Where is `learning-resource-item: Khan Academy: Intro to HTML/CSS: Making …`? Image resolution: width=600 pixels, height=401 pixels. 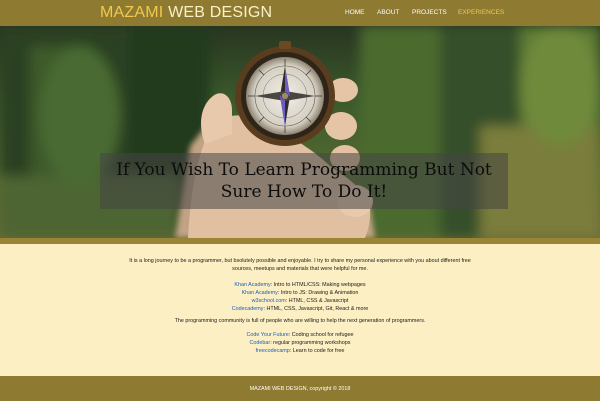
learning-resource-item: Khan Academy: Intro to HTML/CSS: Making … is located at coordinates (300, 286).